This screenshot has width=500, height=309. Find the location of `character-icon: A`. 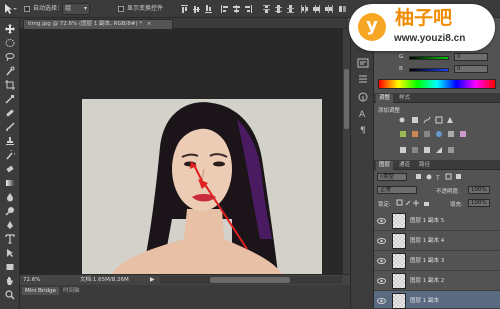

character-icon: A is located at coordinates (363, 114).